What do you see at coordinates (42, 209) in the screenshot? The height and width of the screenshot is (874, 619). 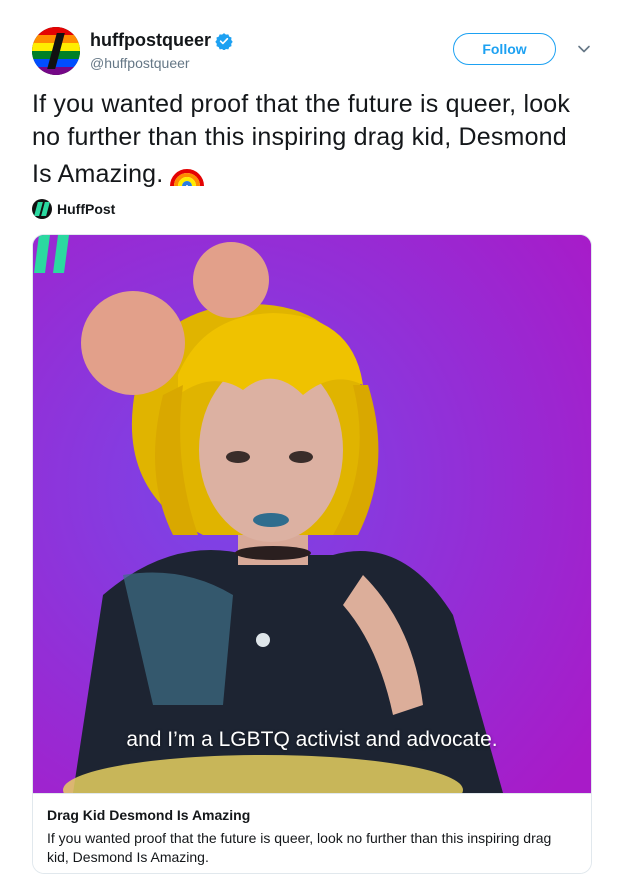 I see `huffpost-logo-icon` at bounding box center [42, 209].